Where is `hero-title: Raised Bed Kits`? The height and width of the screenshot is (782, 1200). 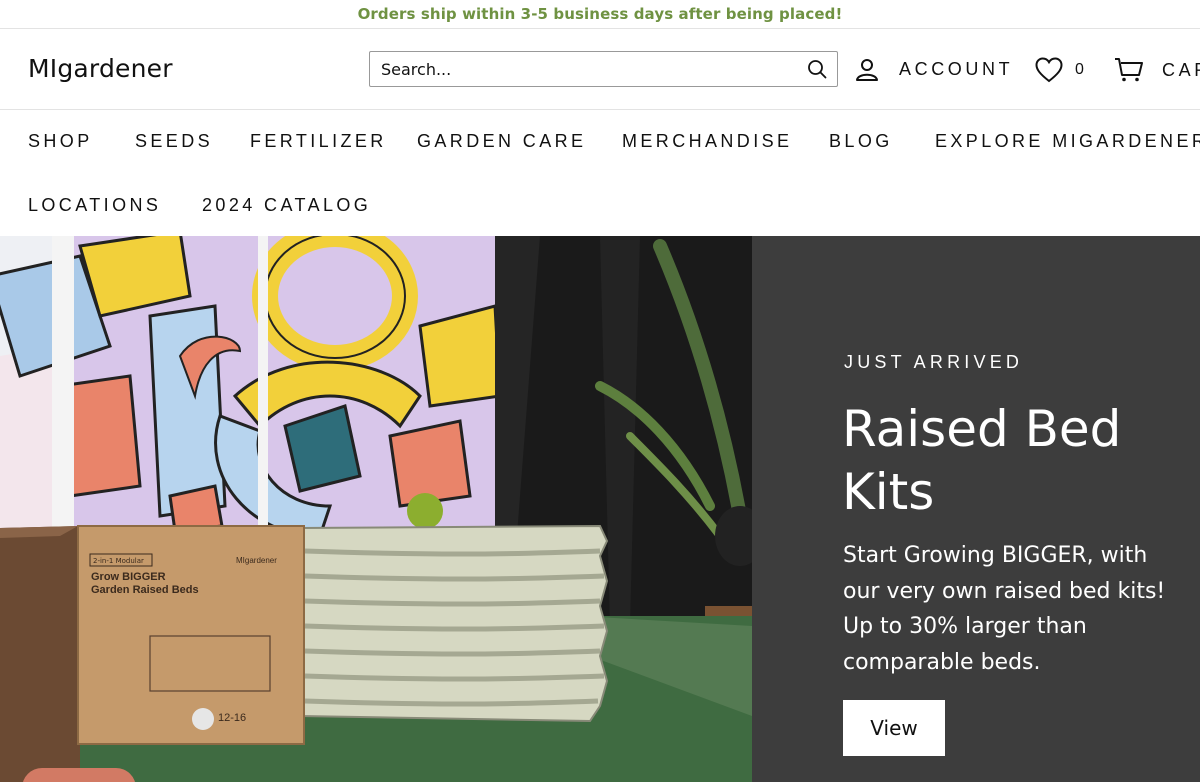 hero-title: Raised Bed Kits is located at coordinates (982, 460).